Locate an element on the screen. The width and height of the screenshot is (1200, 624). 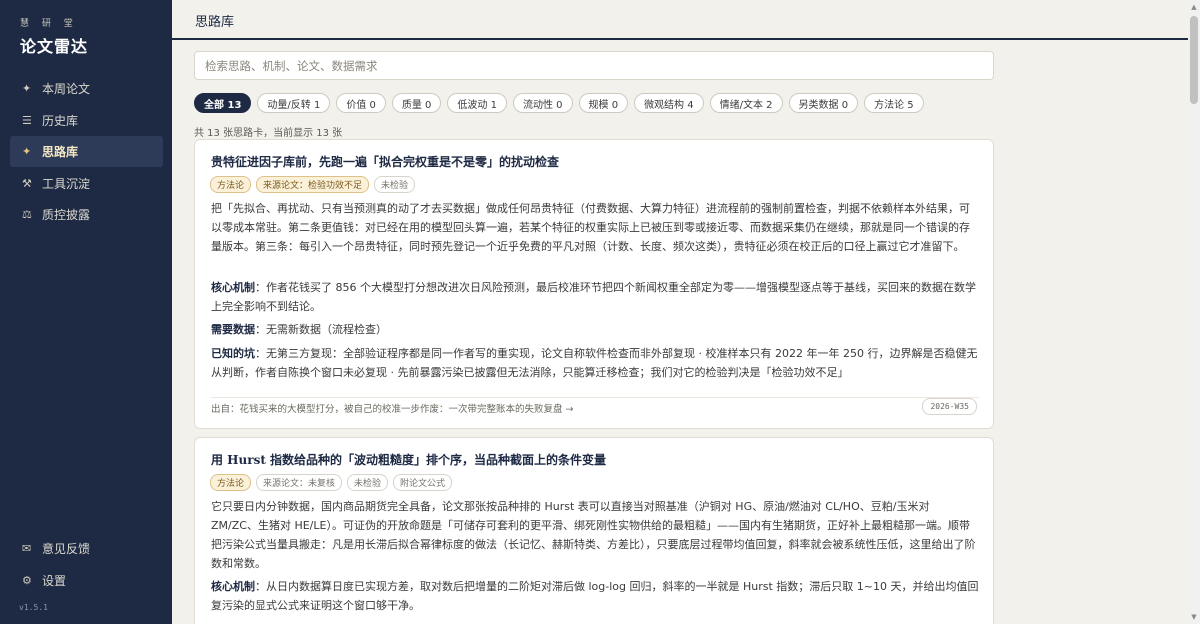
page-title: 思路库 is located at coordinates (215, 22).